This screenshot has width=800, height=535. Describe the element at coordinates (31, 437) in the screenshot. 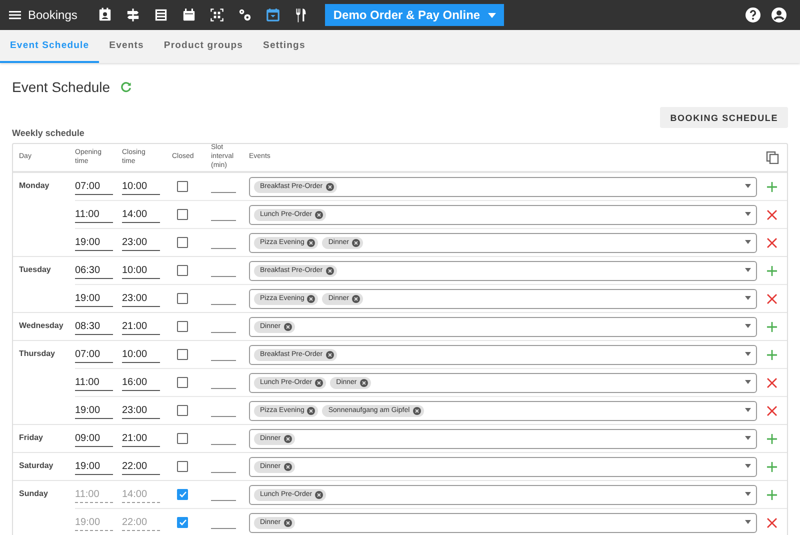

I see `day-label: Friday` at that location.